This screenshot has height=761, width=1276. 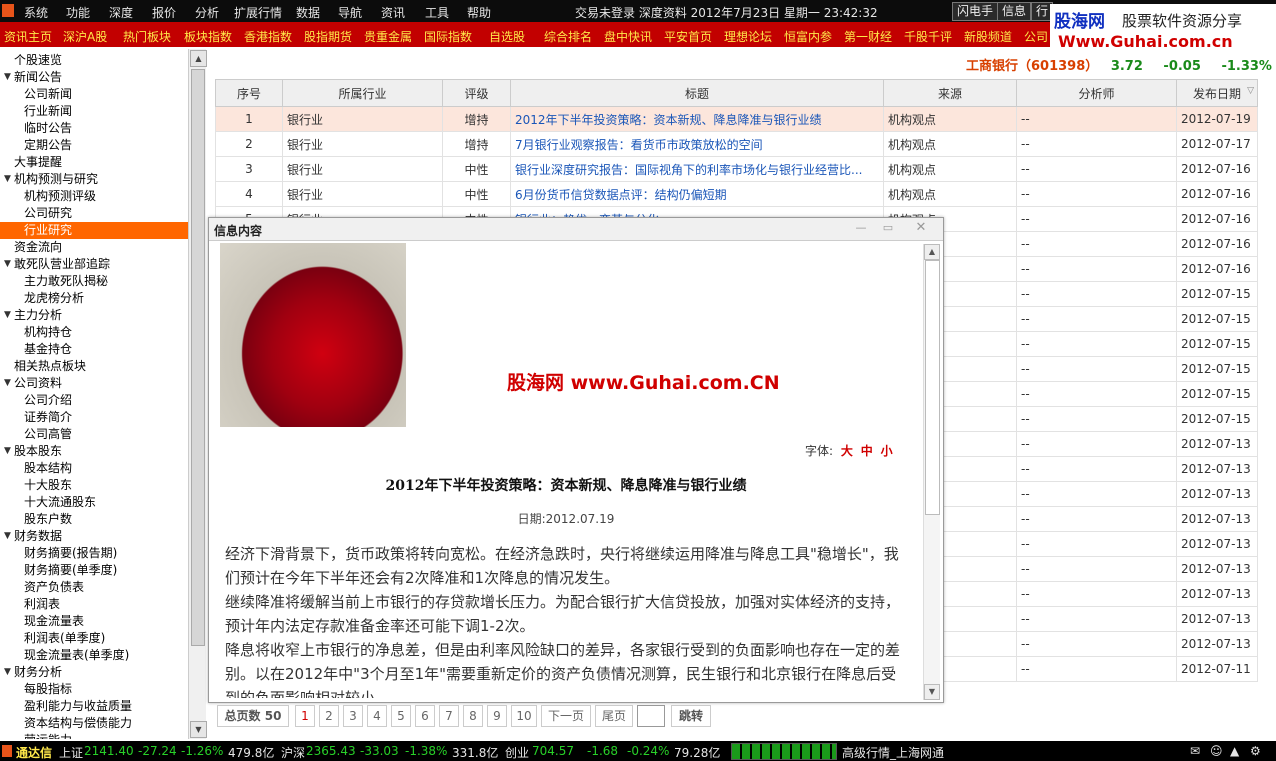 I want to click on popup-scrollbar: ▲ ▼, so click(x=931, y=472).